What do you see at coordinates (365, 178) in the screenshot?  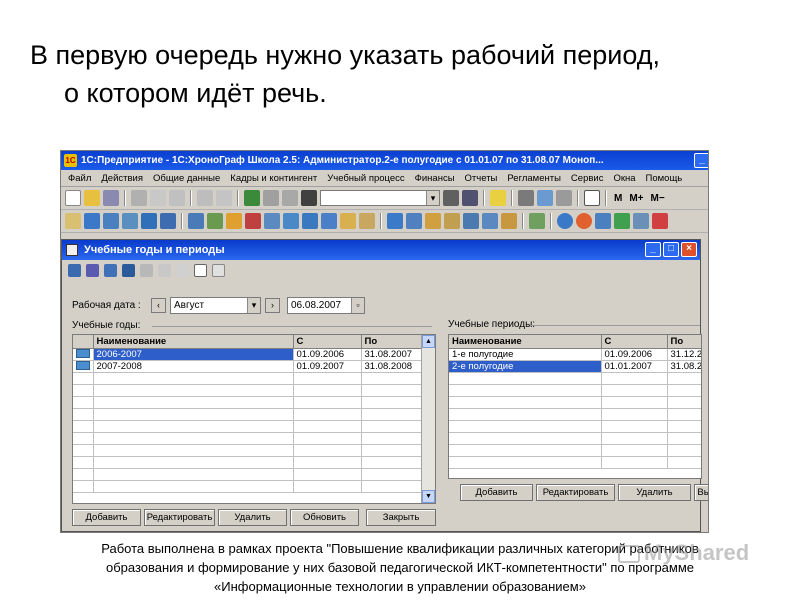 I see `menu-study-process: Учебный процесс` at bounding box center [365, 178].